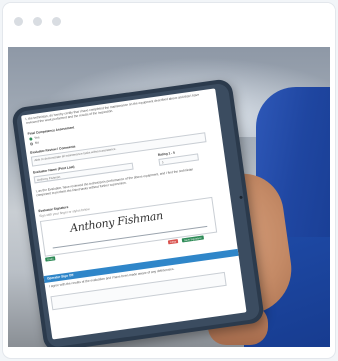 The image size is (338, 361). Describe the element at coordinates (173, 242) in the screenshot. I see `clear-button: Clear` at that location.